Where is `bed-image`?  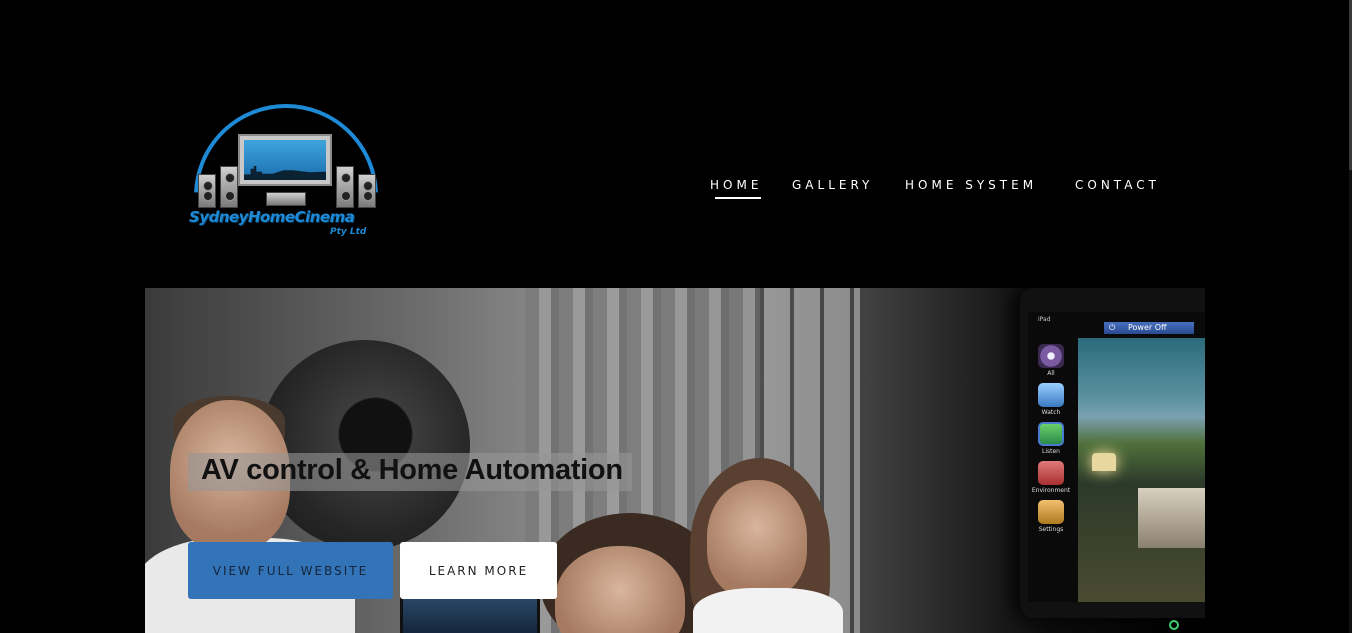
bed-image is located at coordinates (1171, 518).